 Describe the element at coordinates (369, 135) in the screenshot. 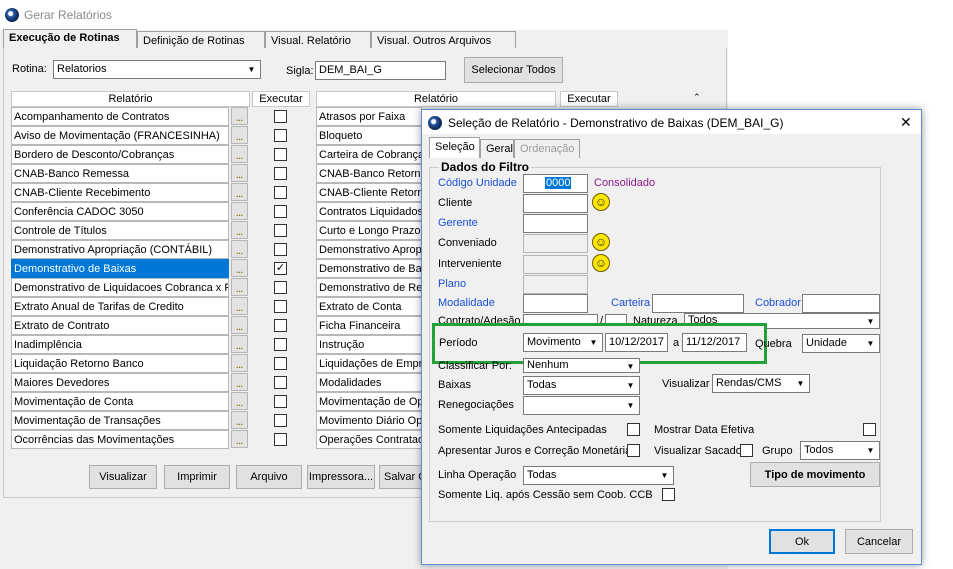

I see `report-row-right: Bloqueto` at that location.